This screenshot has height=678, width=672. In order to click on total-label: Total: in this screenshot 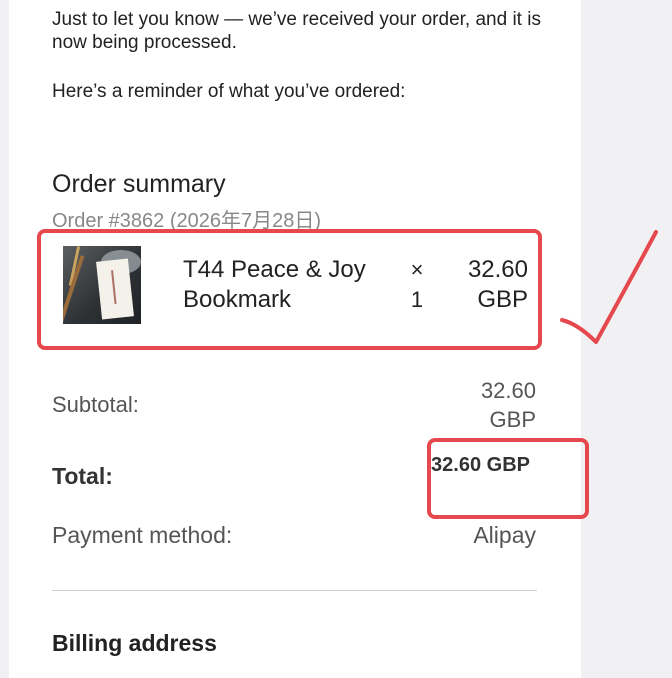, I will do `click(82, 476)`.